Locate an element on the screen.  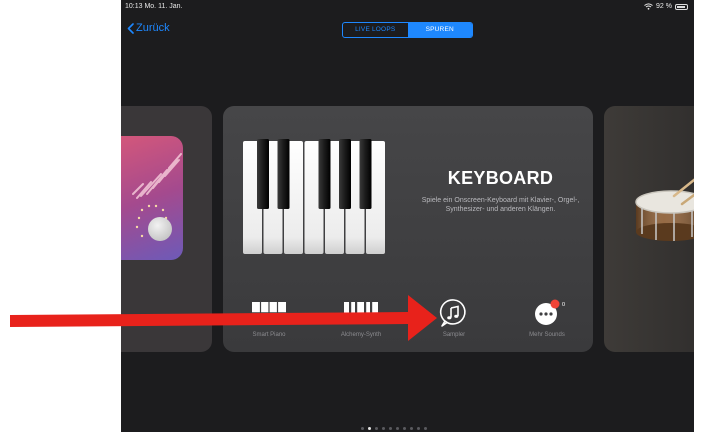
type-label-sampler: Sampler is located at coordinates (454, 335).